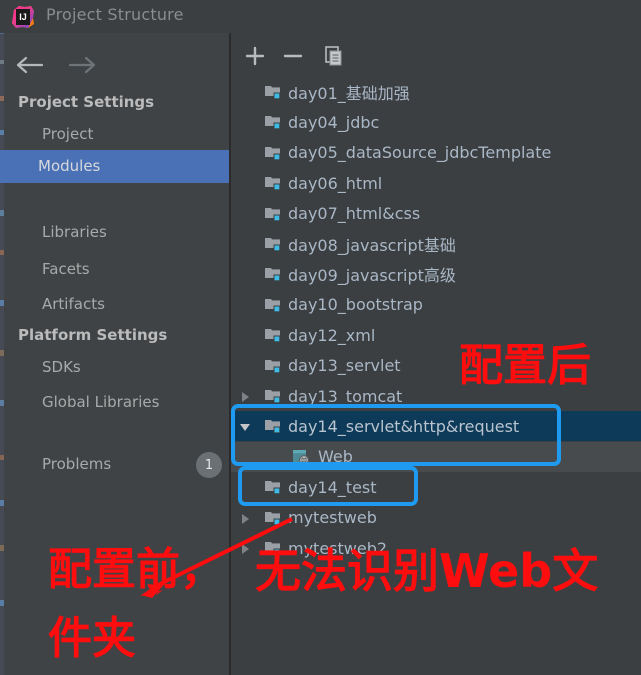 Image resolution: width=641 pixels, height=675 pixels. Describe the element at coordinates (436, 518) in the screenshot. I see `tree-row: mytestweb` at that location.